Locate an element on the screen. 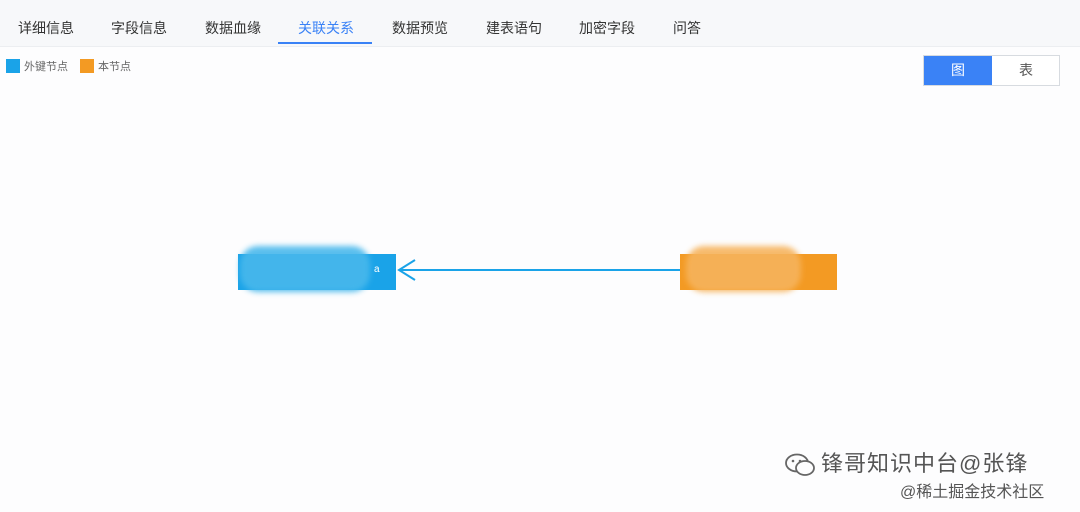 This screenshot has width=1080, height=512. foreign-key-node-label: a is located at coordinates (377, 269).